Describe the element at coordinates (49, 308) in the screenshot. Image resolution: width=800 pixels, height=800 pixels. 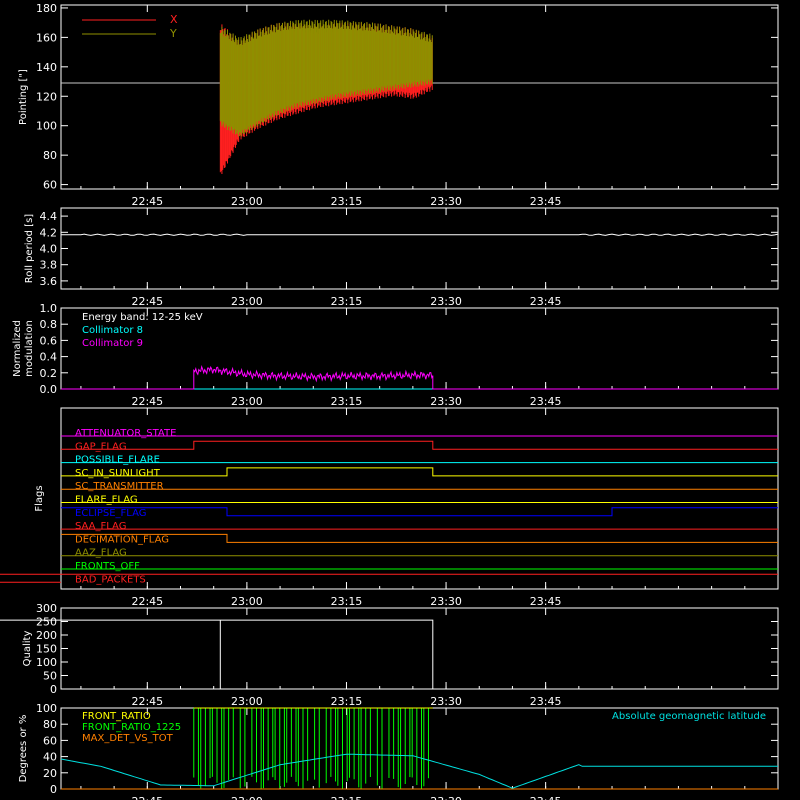
I see `modulation-ytick-label: 1.0` at that location.